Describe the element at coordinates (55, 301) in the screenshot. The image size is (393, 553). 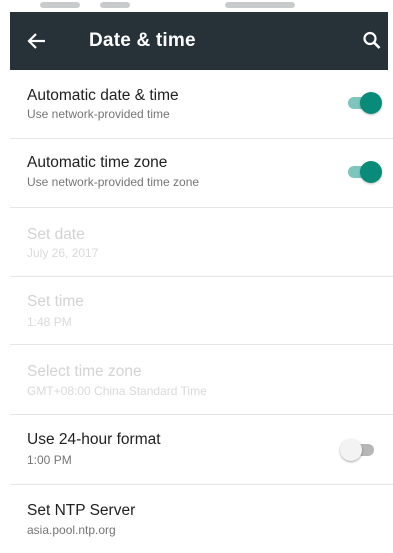
I see `setting-title: Set time` at that location.